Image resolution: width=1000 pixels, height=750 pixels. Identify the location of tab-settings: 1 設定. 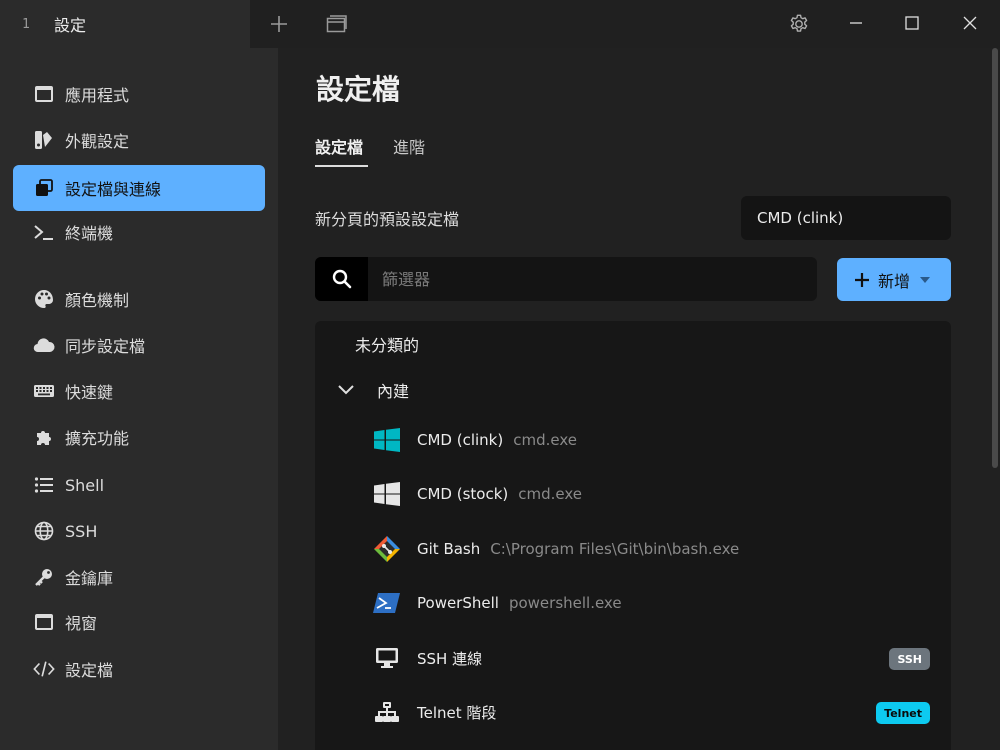
(125, 24).